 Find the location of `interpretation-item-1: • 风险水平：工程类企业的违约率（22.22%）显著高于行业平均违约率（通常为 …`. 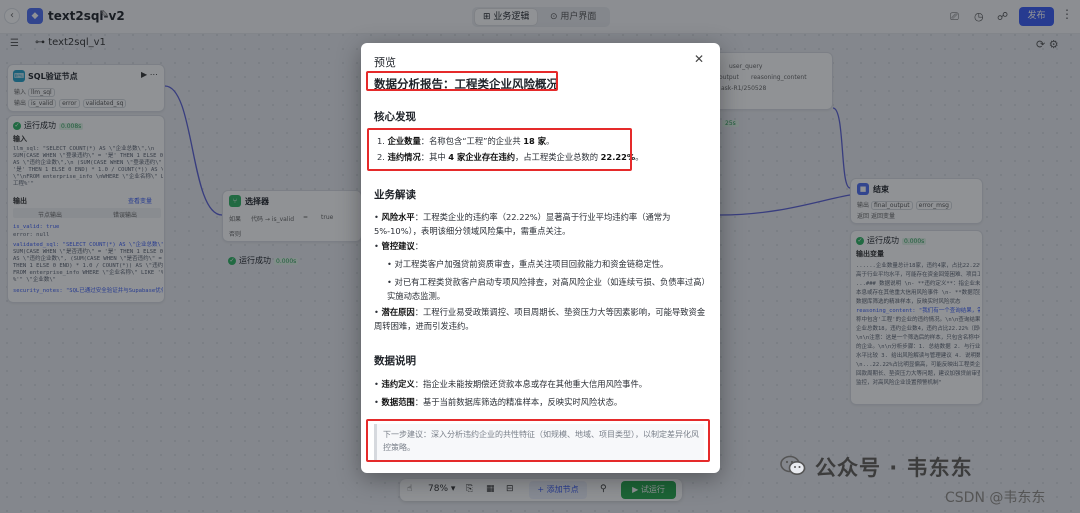

interpretation-item-1: • 风险水平：工程类企业的违约率（22.22%）显著高于行业平均违约率（通常为 … is located at coordinates (522, 224).